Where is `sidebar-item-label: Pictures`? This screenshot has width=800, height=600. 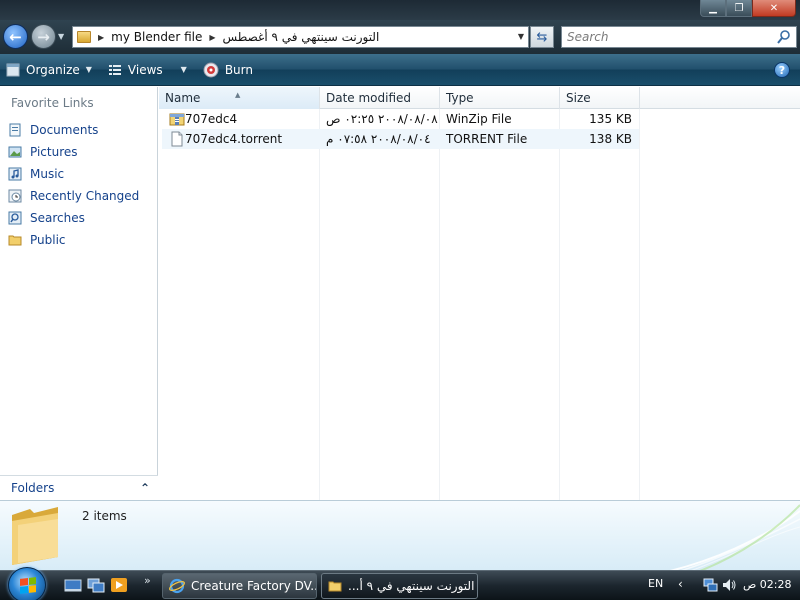 sidebar-item-label: Pictures is located at coordinates (54, 152).